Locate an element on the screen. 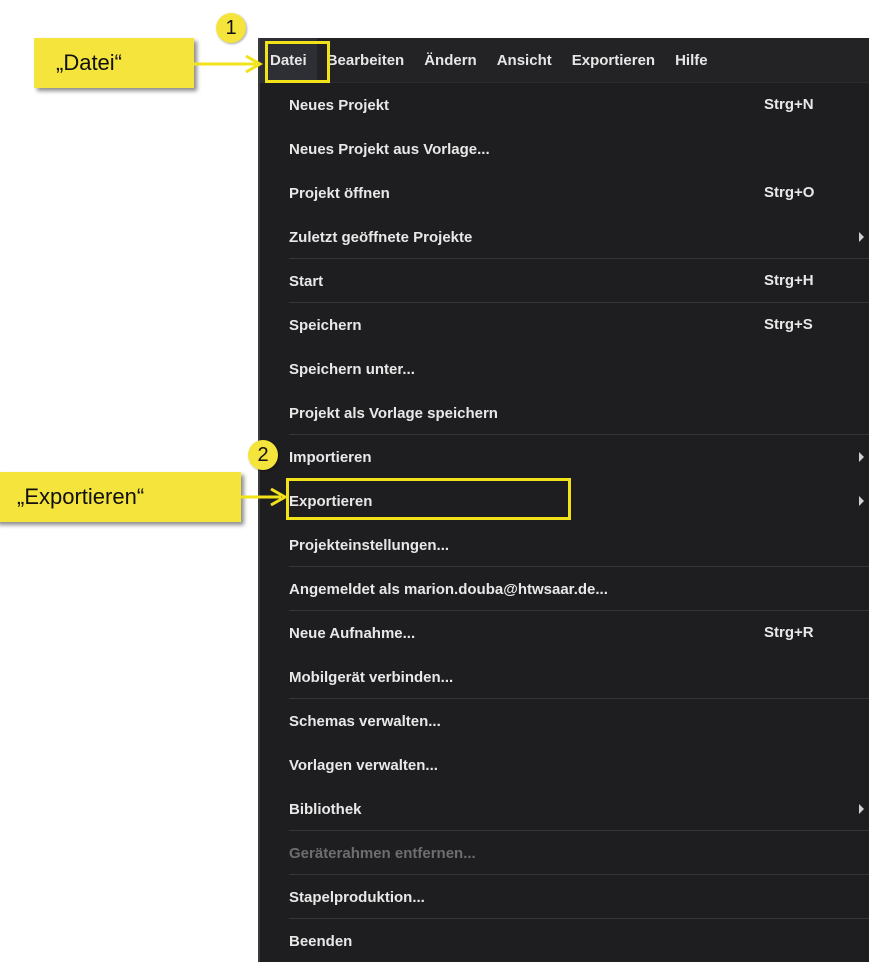 This screenshot has width=869, height=962. menu-item-neues-projekt: Neues Projekt Strg+N is located at coordinates (579, 105).